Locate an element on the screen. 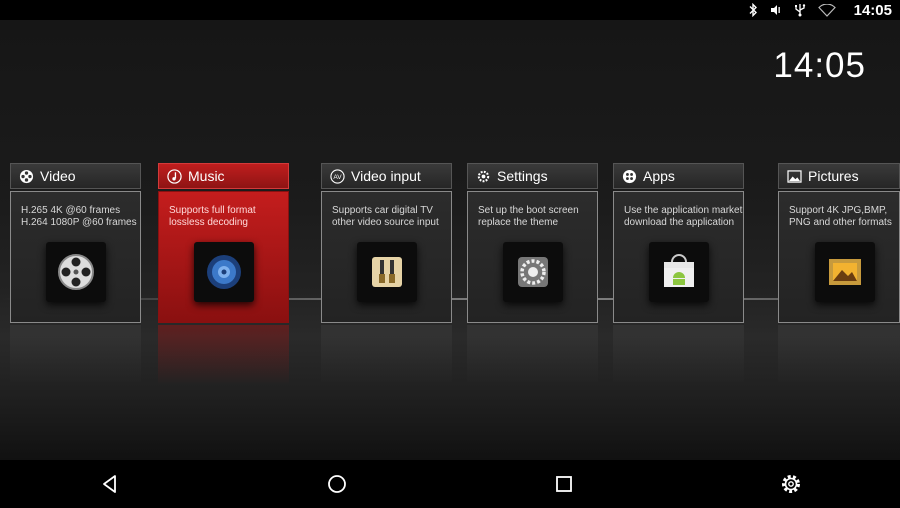 The height and width of the screenshot is (508, 900). card-title: Settings is located at coordinates (522, 176).